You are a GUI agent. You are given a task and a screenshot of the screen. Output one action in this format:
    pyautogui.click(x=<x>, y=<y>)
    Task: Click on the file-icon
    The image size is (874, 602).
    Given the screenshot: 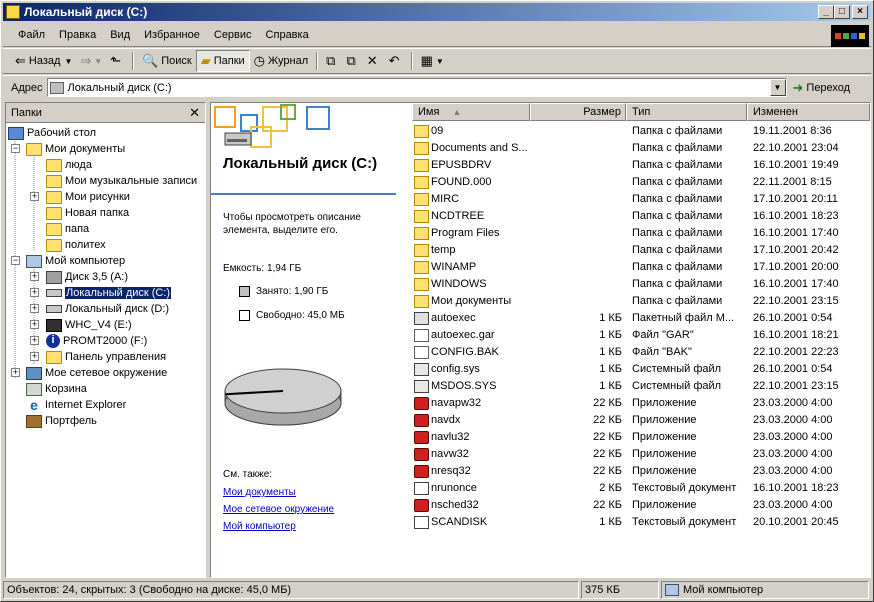 What is the action you would take?
    pyautogui.click(x=421, y=352)
    